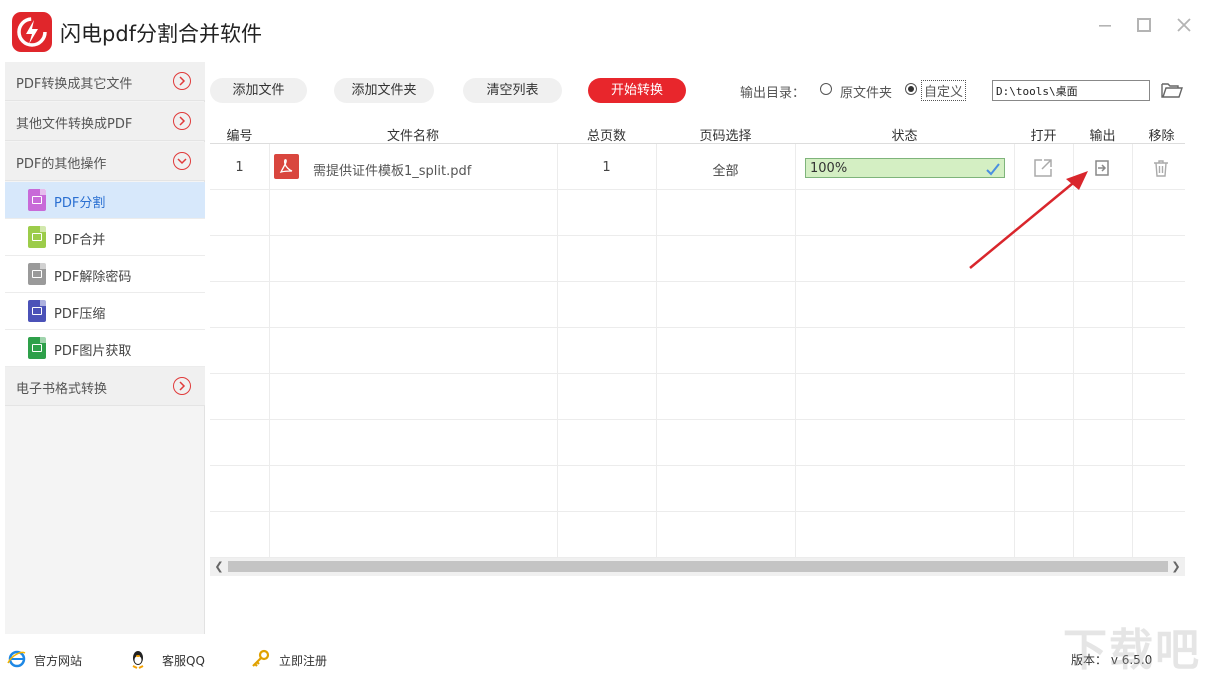 The width and height of the screenshot is (1205, 679). I want to click on split-icon, so click(37, 200).